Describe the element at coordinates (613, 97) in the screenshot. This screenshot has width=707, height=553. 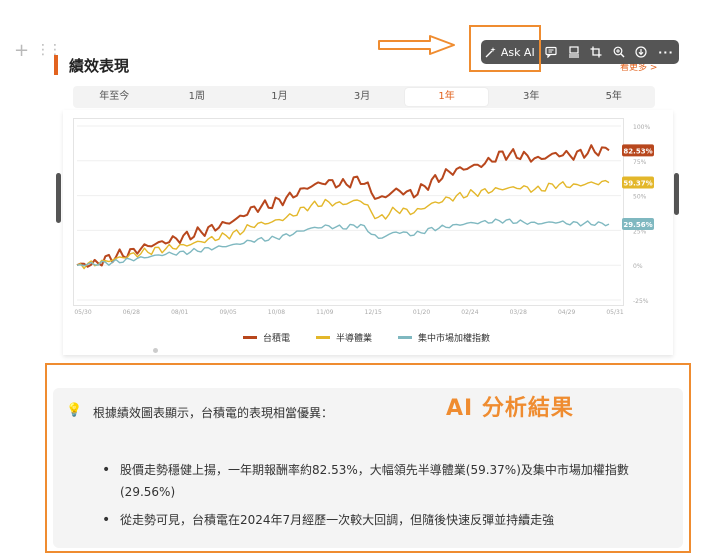
I see `tab-5y: 5年` at that location.